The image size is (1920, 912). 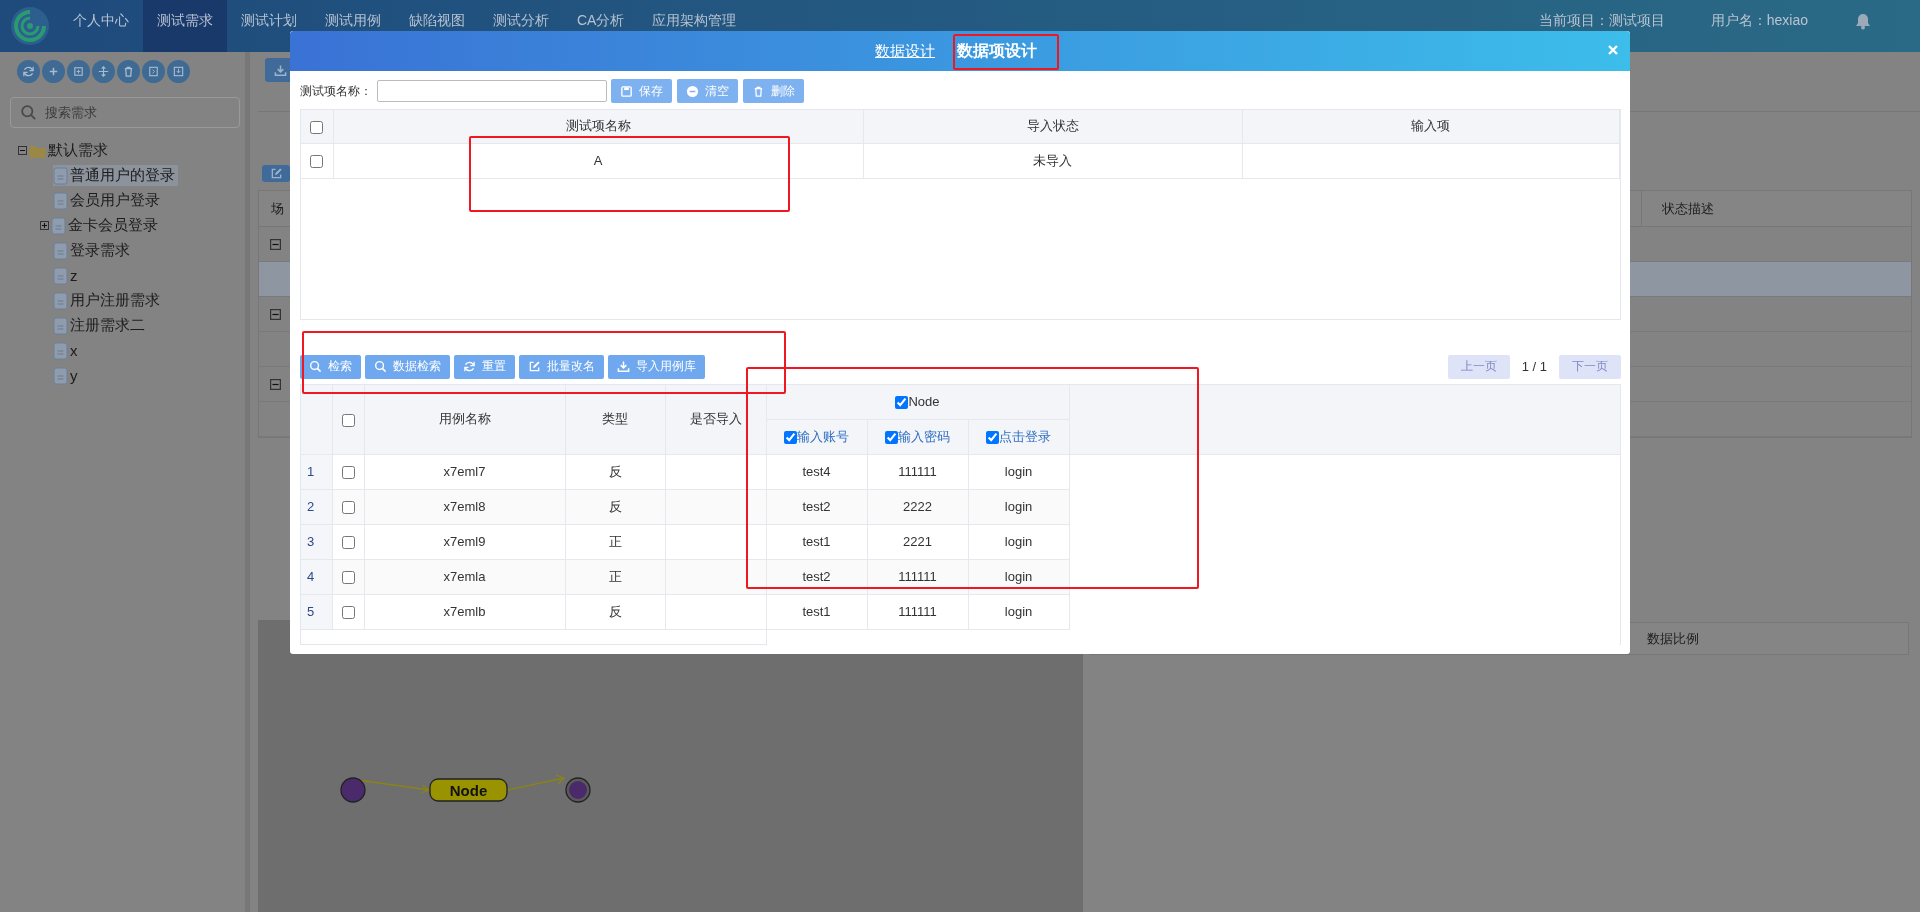 What do you see at coordinates (108, 200) in the screenshot?
I see `tree-item: 会员用户登录` at bounding box center [108, 200].